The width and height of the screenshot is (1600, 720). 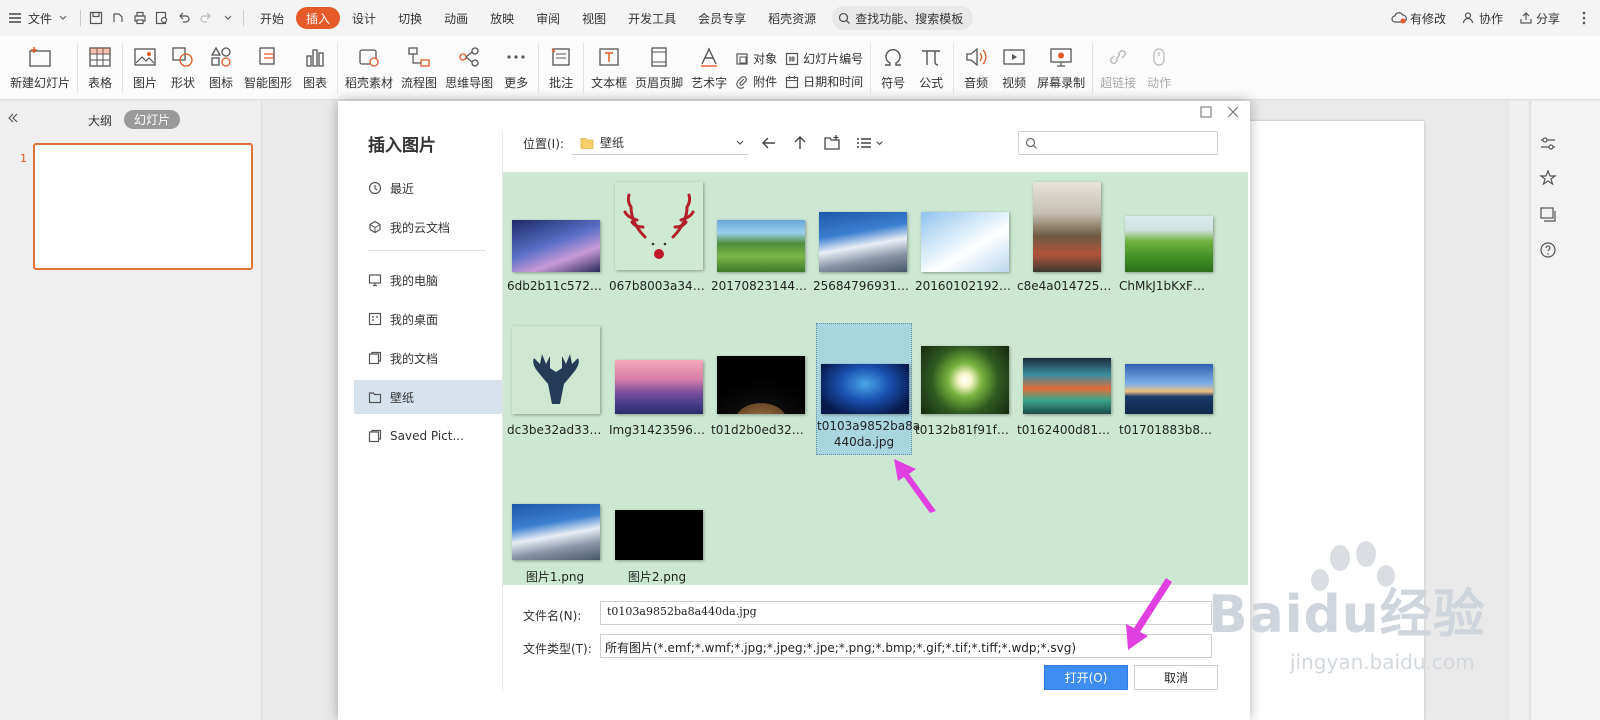 I want to click on attachment-button: 附件, so click(x=756, y=81).